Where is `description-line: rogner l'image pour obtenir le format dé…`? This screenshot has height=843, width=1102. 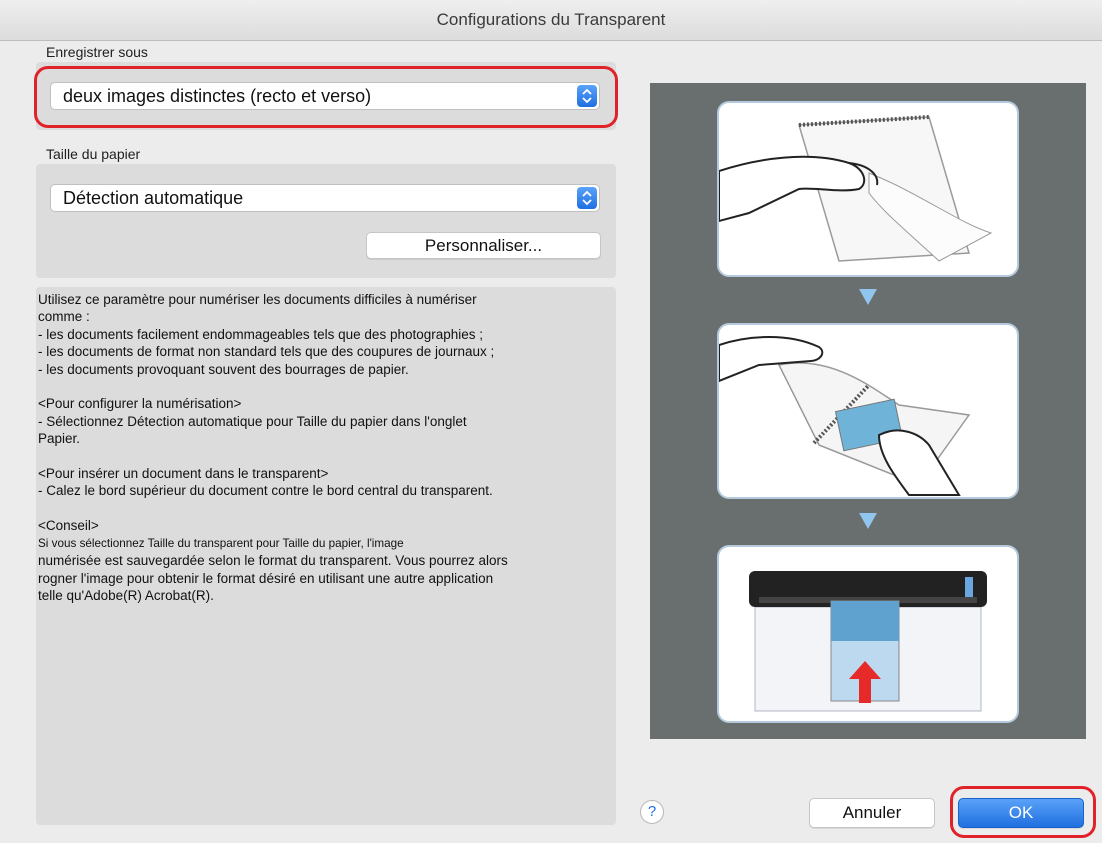
description-line: rogner l'image pour obtenir le format dé… is located at coordinates (266, 578).